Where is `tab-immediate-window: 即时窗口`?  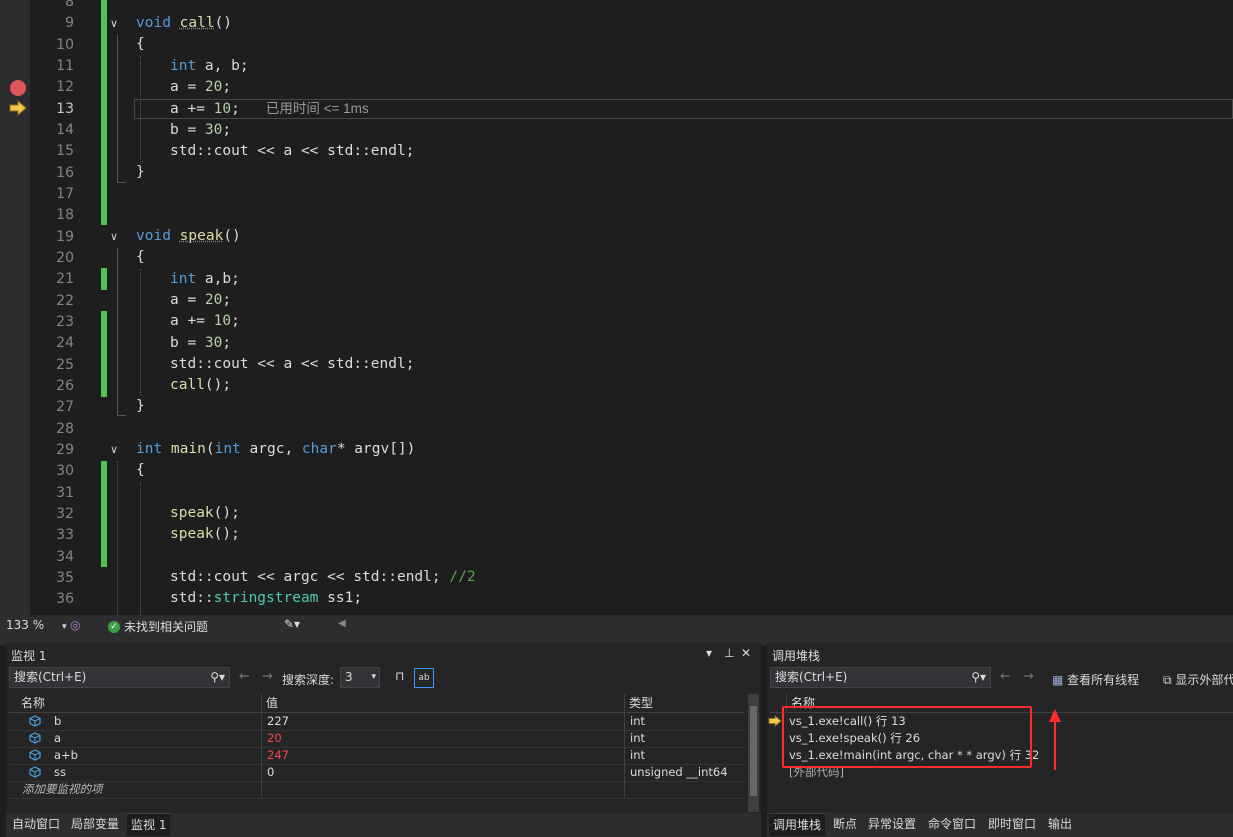
tab-immediate-window: 即时窗口 is located at coordinates (1012, 824).